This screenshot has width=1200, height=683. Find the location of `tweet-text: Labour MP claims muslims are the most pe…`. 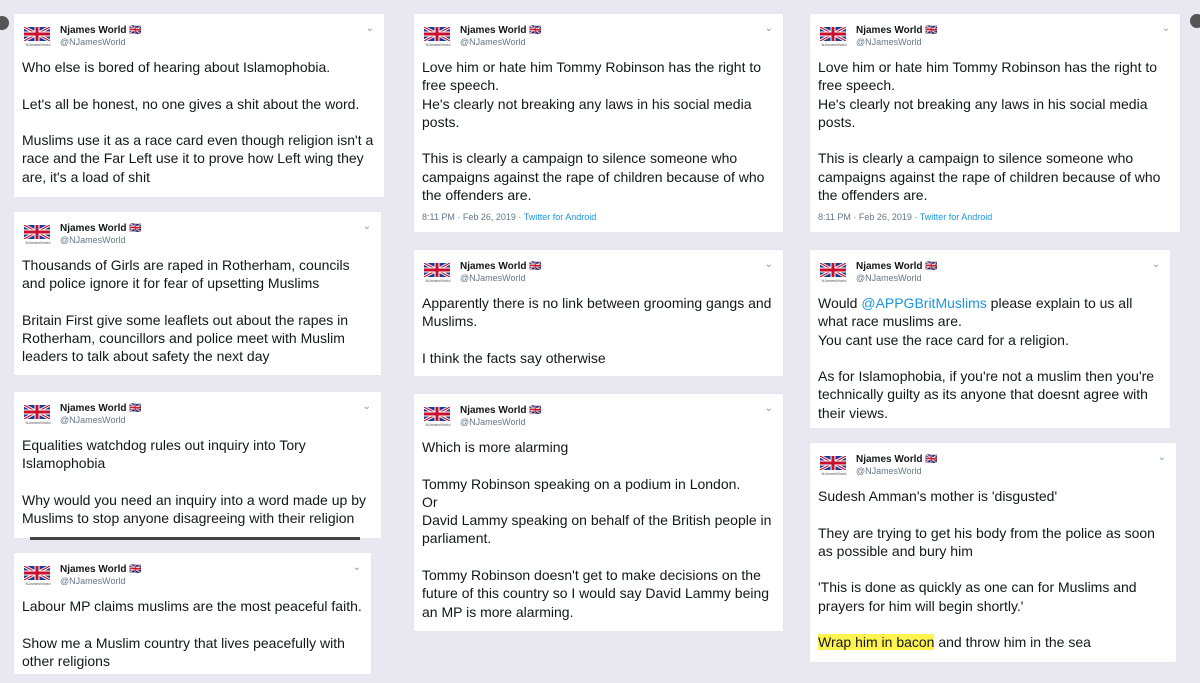

tweet-text: Labour MP claims muslims are the most pe… is located at coordinates (192, 633).